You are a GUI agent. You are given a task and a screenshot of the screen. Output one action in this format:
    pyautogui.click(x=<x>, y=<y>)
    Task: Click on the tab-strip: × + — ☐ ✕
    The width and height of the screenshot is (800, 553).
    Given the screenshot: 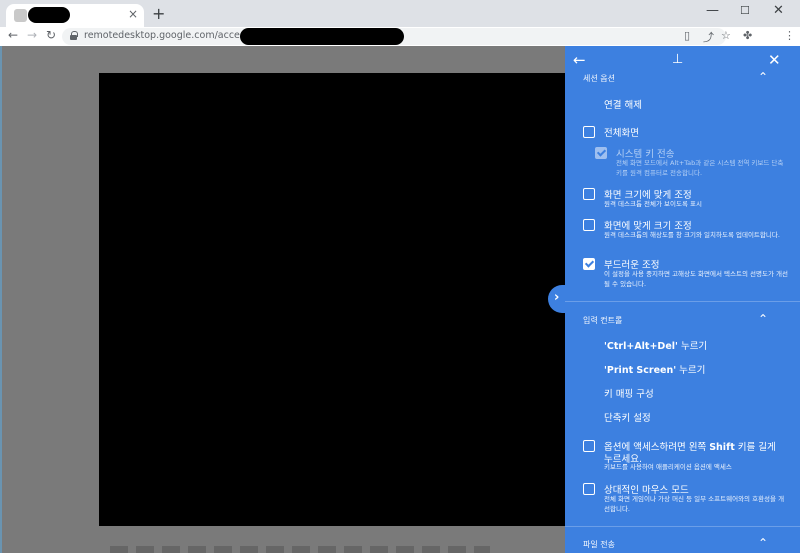 What is the action you would take?
    pyautogui.click(x=400, y=13)
    